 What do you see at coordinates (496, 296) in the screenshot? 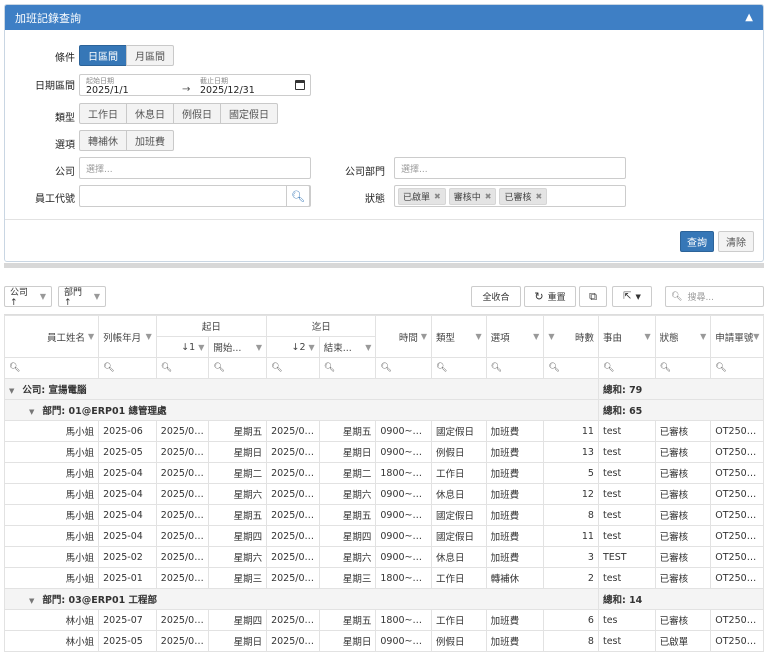
I see `collapse-all-button: 全收合` at bounding box center [496, 296].